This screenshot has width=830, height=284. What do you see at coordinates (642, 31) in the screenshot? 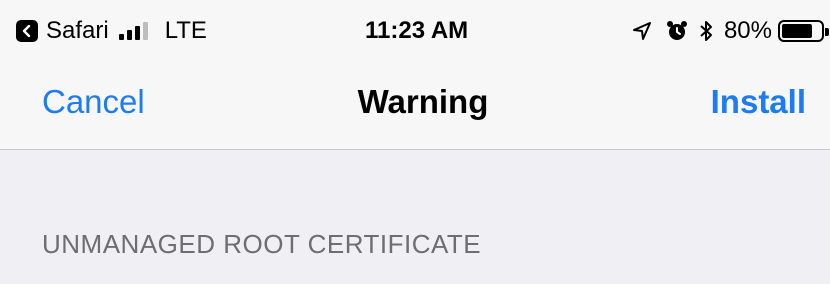
I see `location-arrow-icon` at bounding box center [642, 31].